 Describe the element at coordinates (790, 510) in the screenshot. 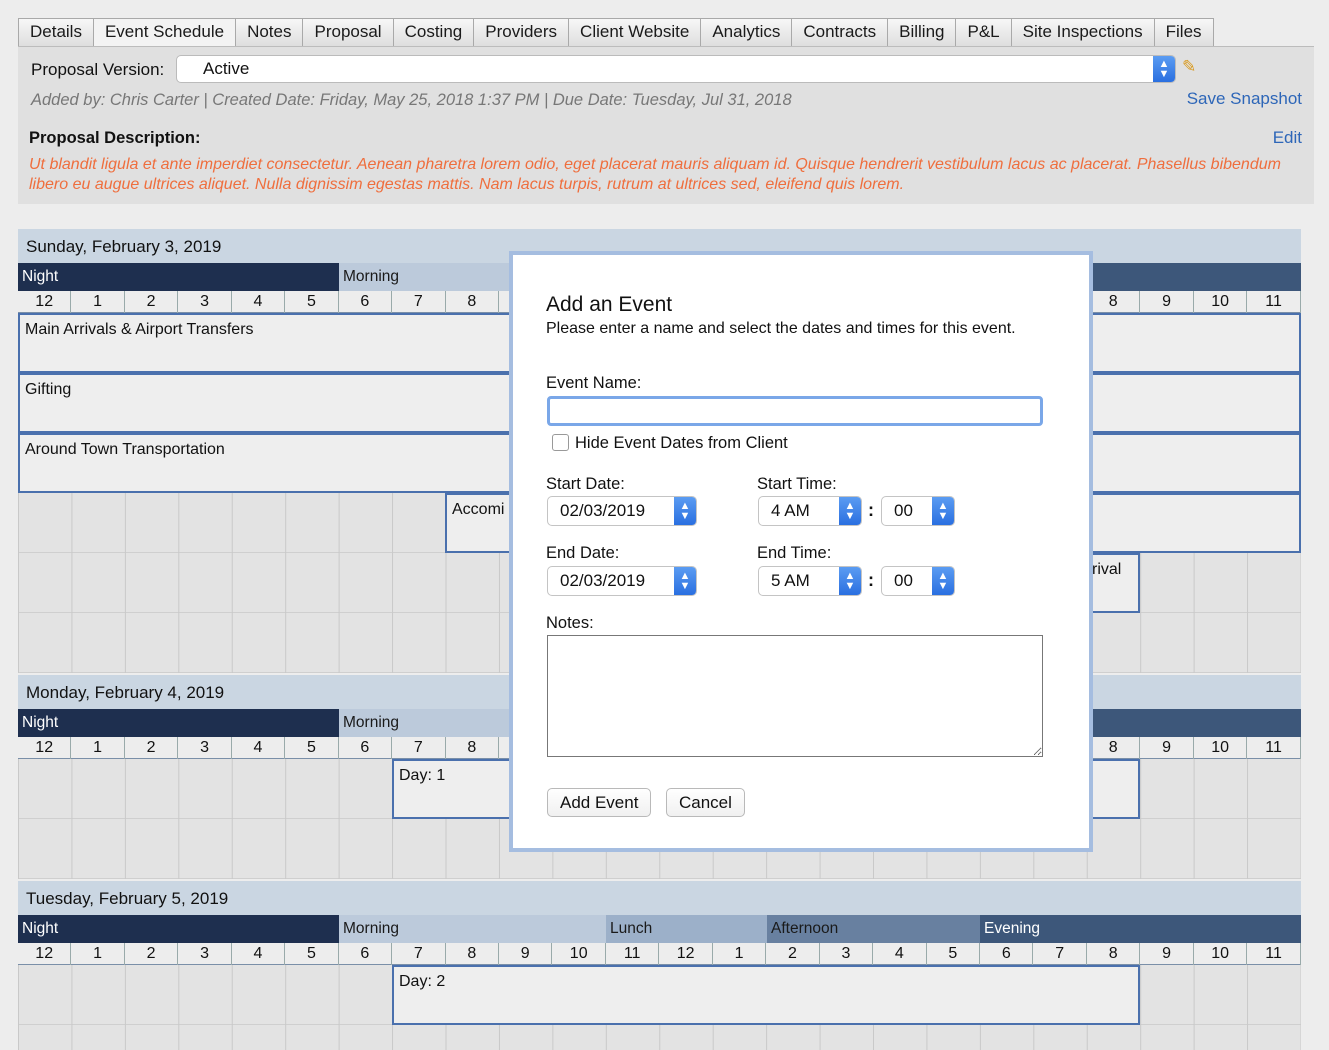

I see `start-hour-value: 4 AM` at that location.